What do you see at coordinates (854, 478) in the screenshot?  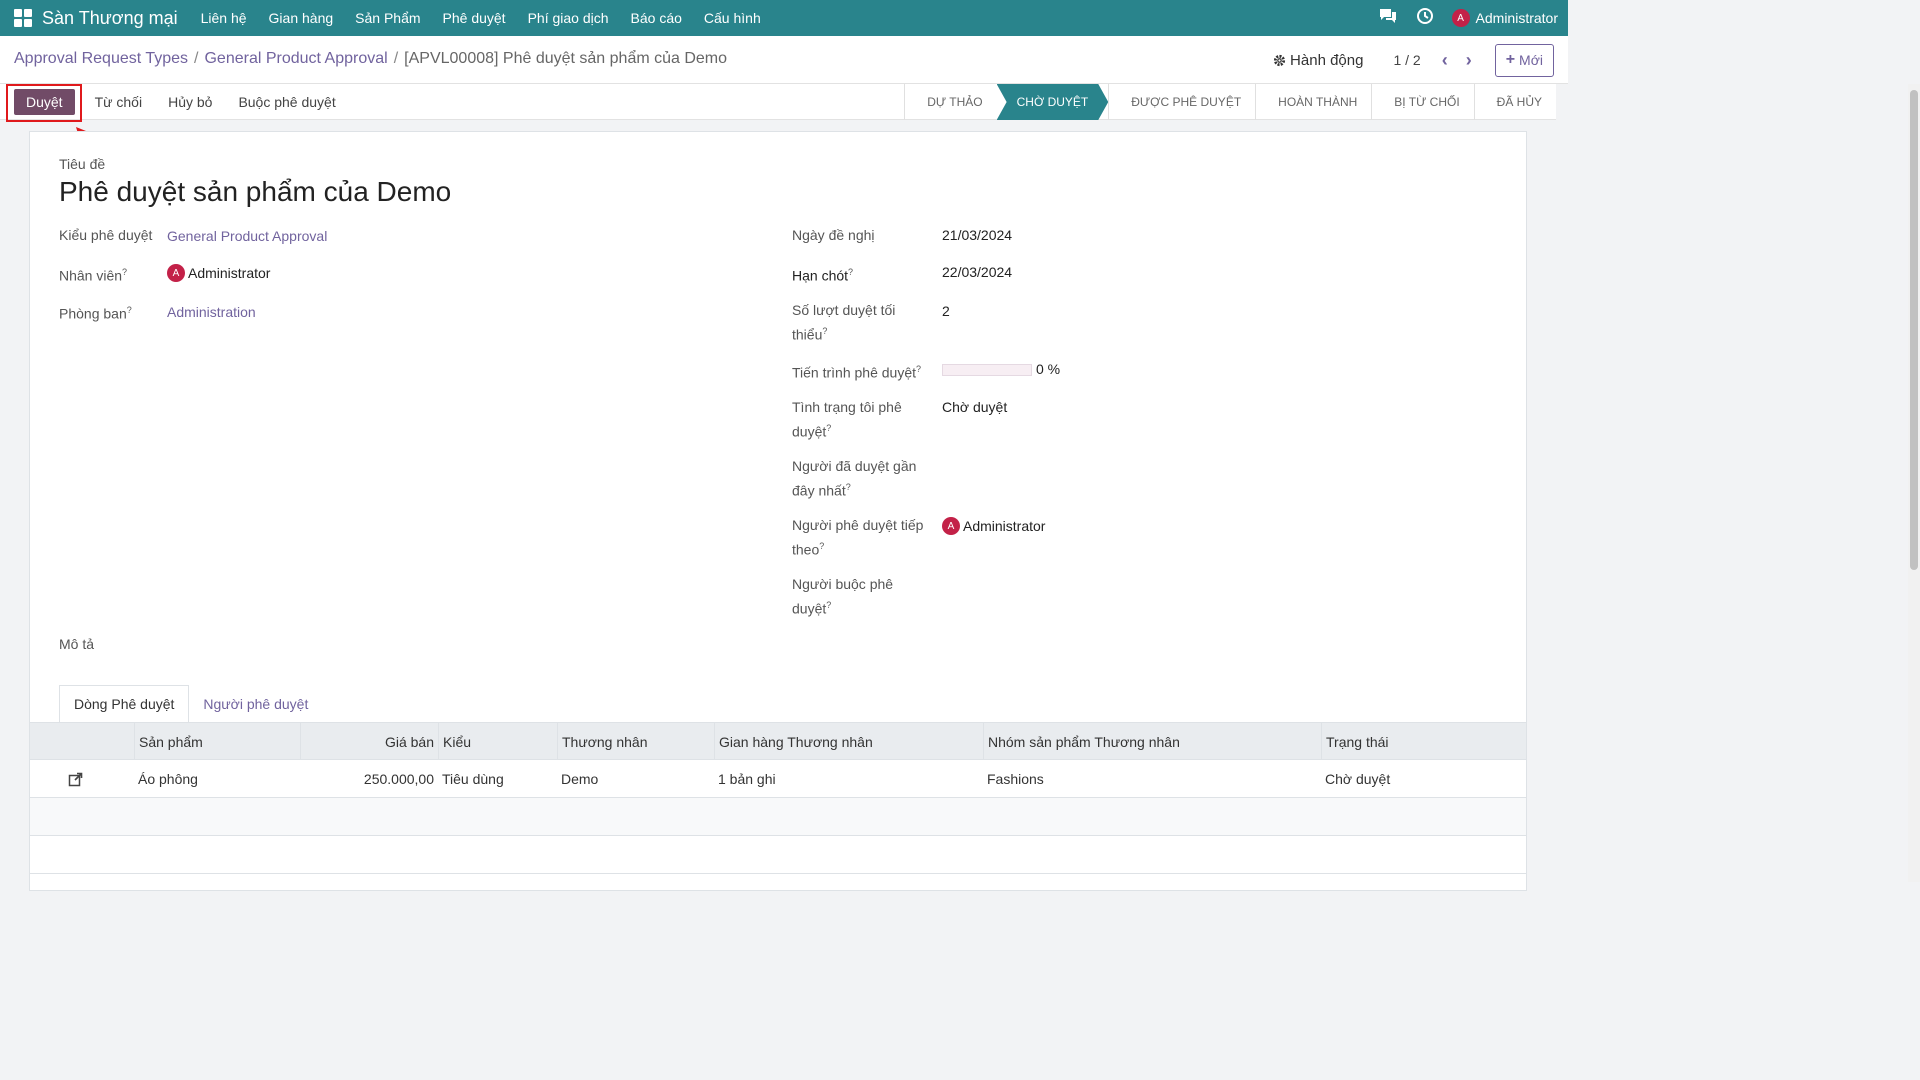 I see `last-approver-label-text: Người đã duyệt gần đây nhất` at bounding box center [854, 478].